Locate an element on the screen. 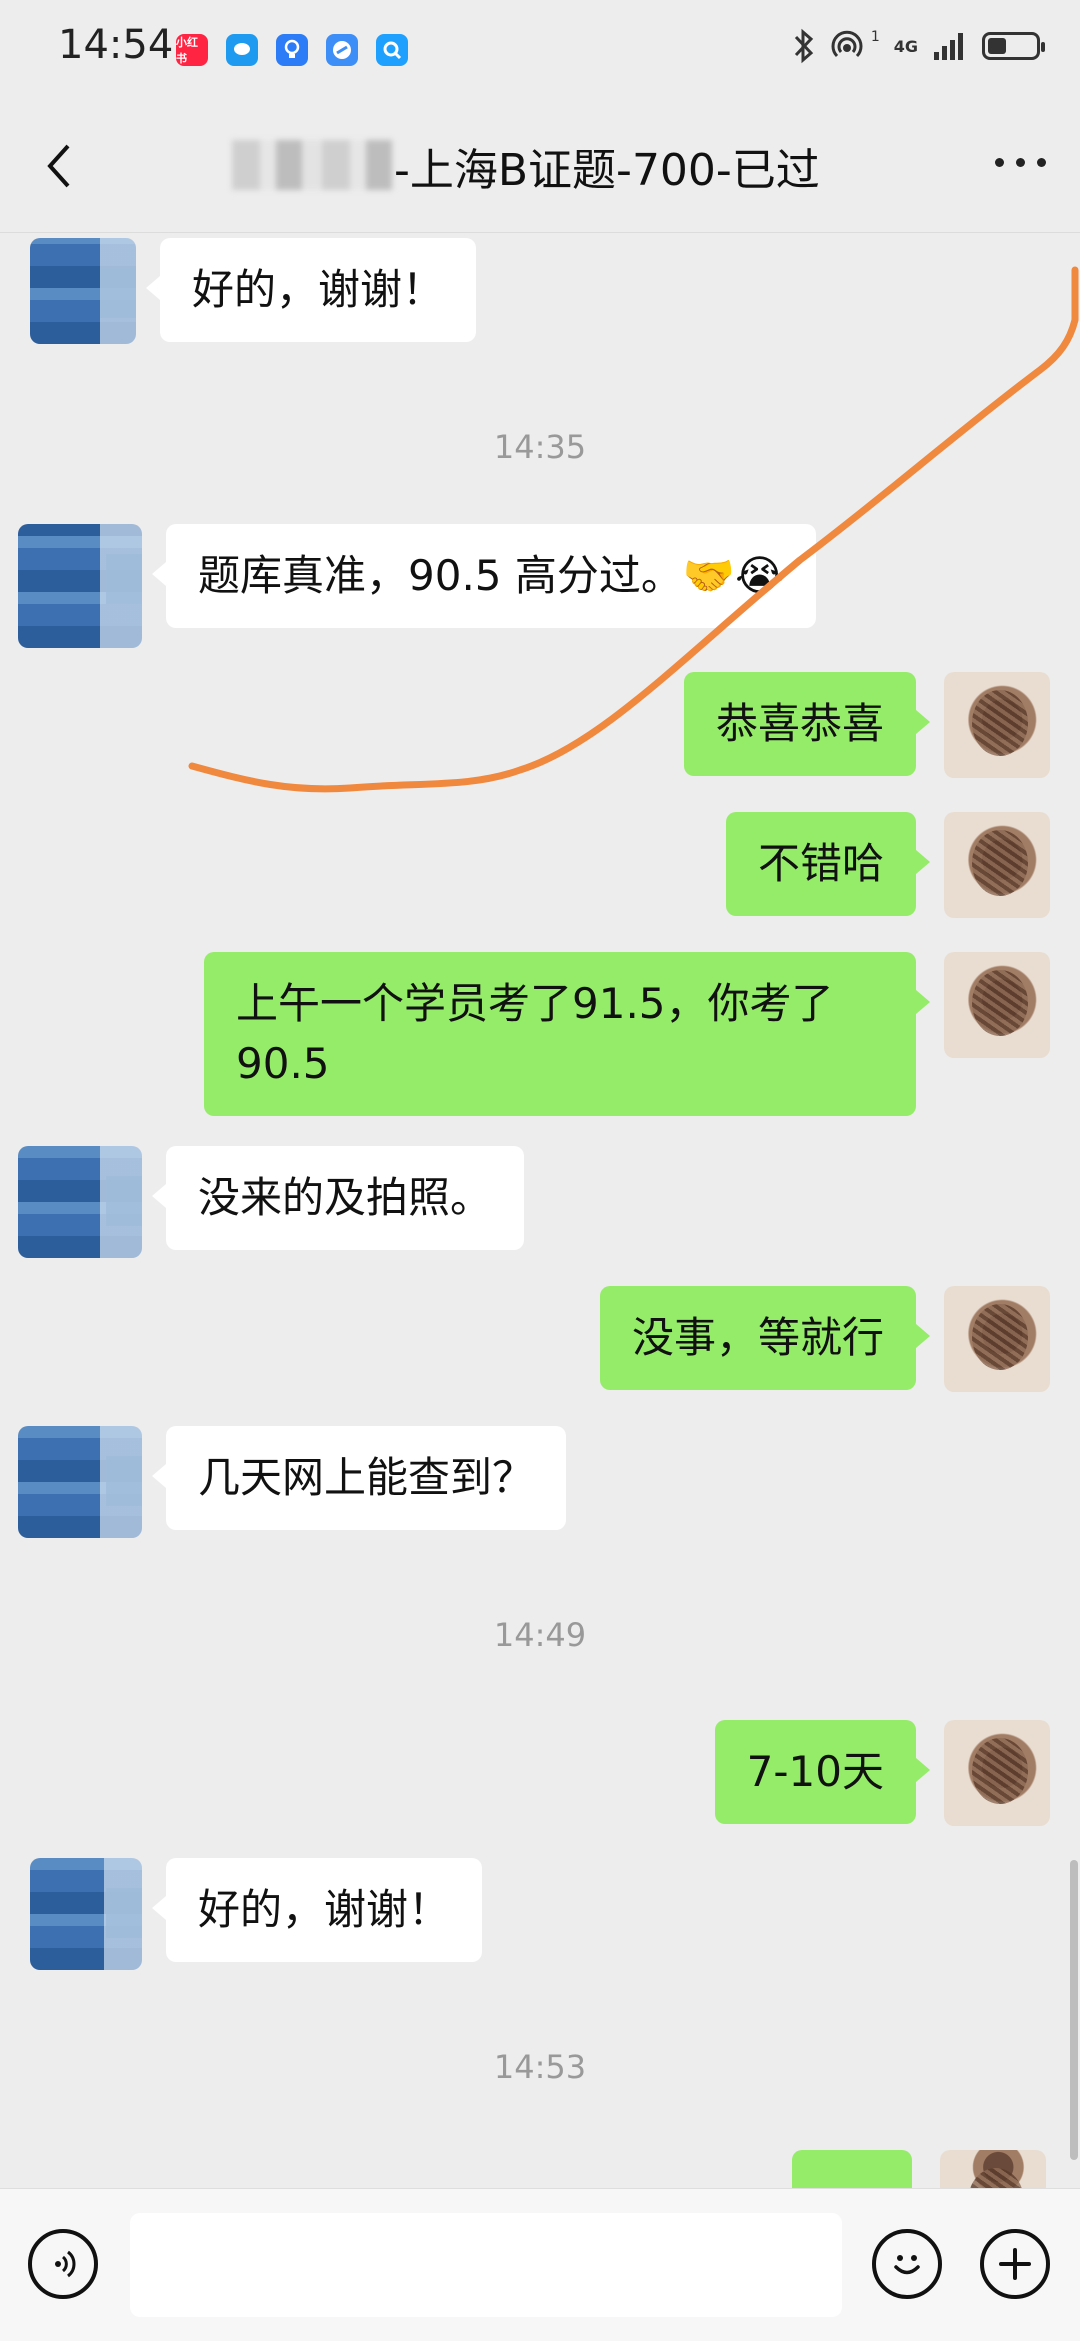 Image resolution: width=1080 pixels, height=2341 pixels. title-blurred-name is located at coordinates (312, 165).